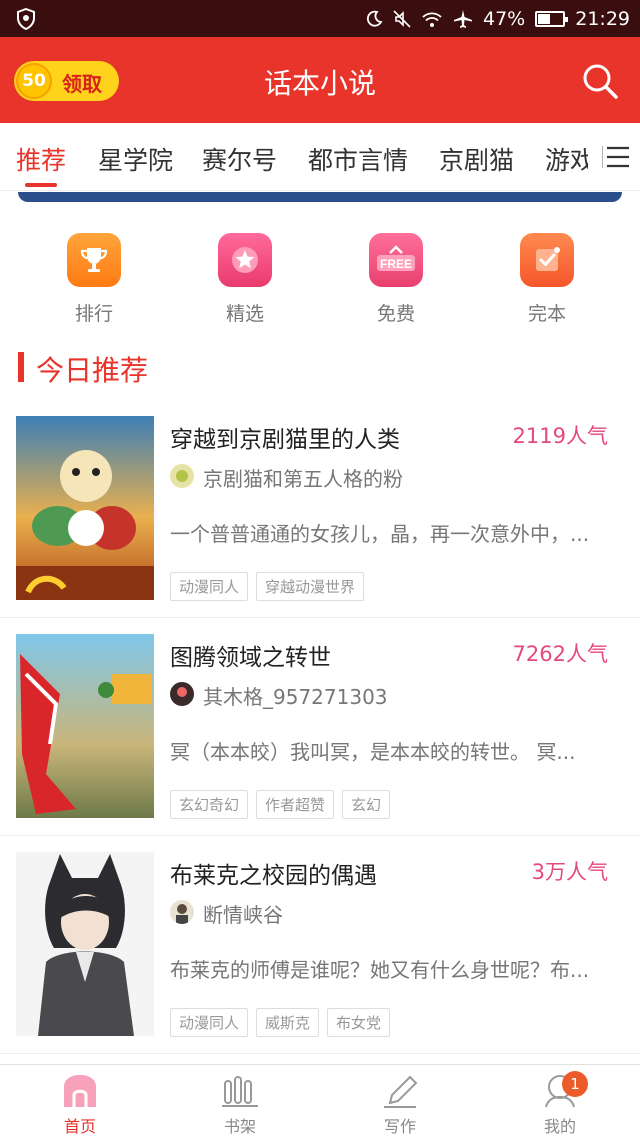 This screenshot has width=640, height=1138. Describe the element at coordinates (320, 18) in the screenshot. I see `status-bar: 47% 21:29` at that location.